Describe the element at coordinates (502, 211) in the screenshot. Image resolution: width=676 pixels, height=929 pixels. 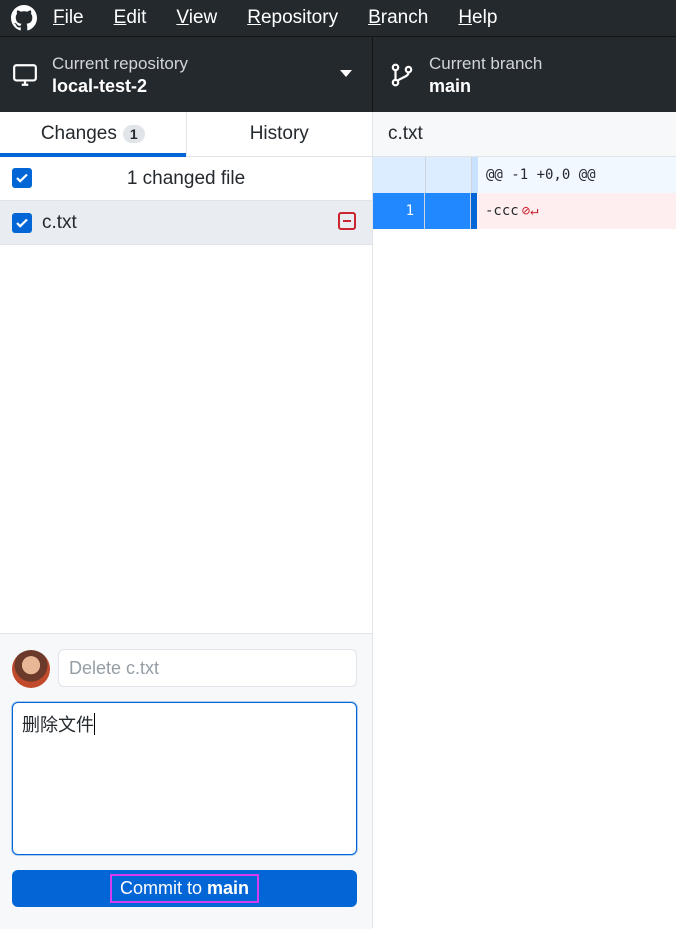
I see `diff-line-text: -ccc` at that location.